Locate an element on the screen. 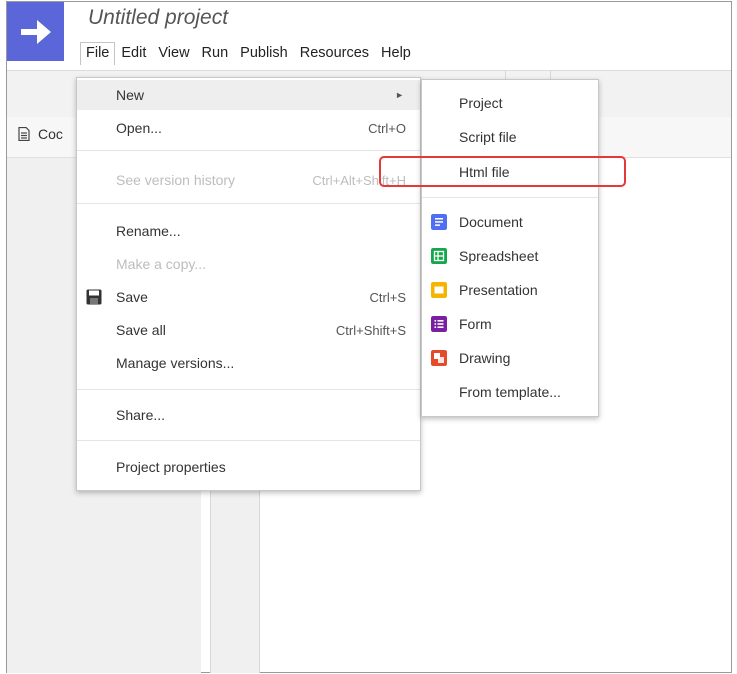 The width and height of the screenshot is (737, 674). menu-item-shortcut: Ctrl+O is located at coordinates (387, 128).